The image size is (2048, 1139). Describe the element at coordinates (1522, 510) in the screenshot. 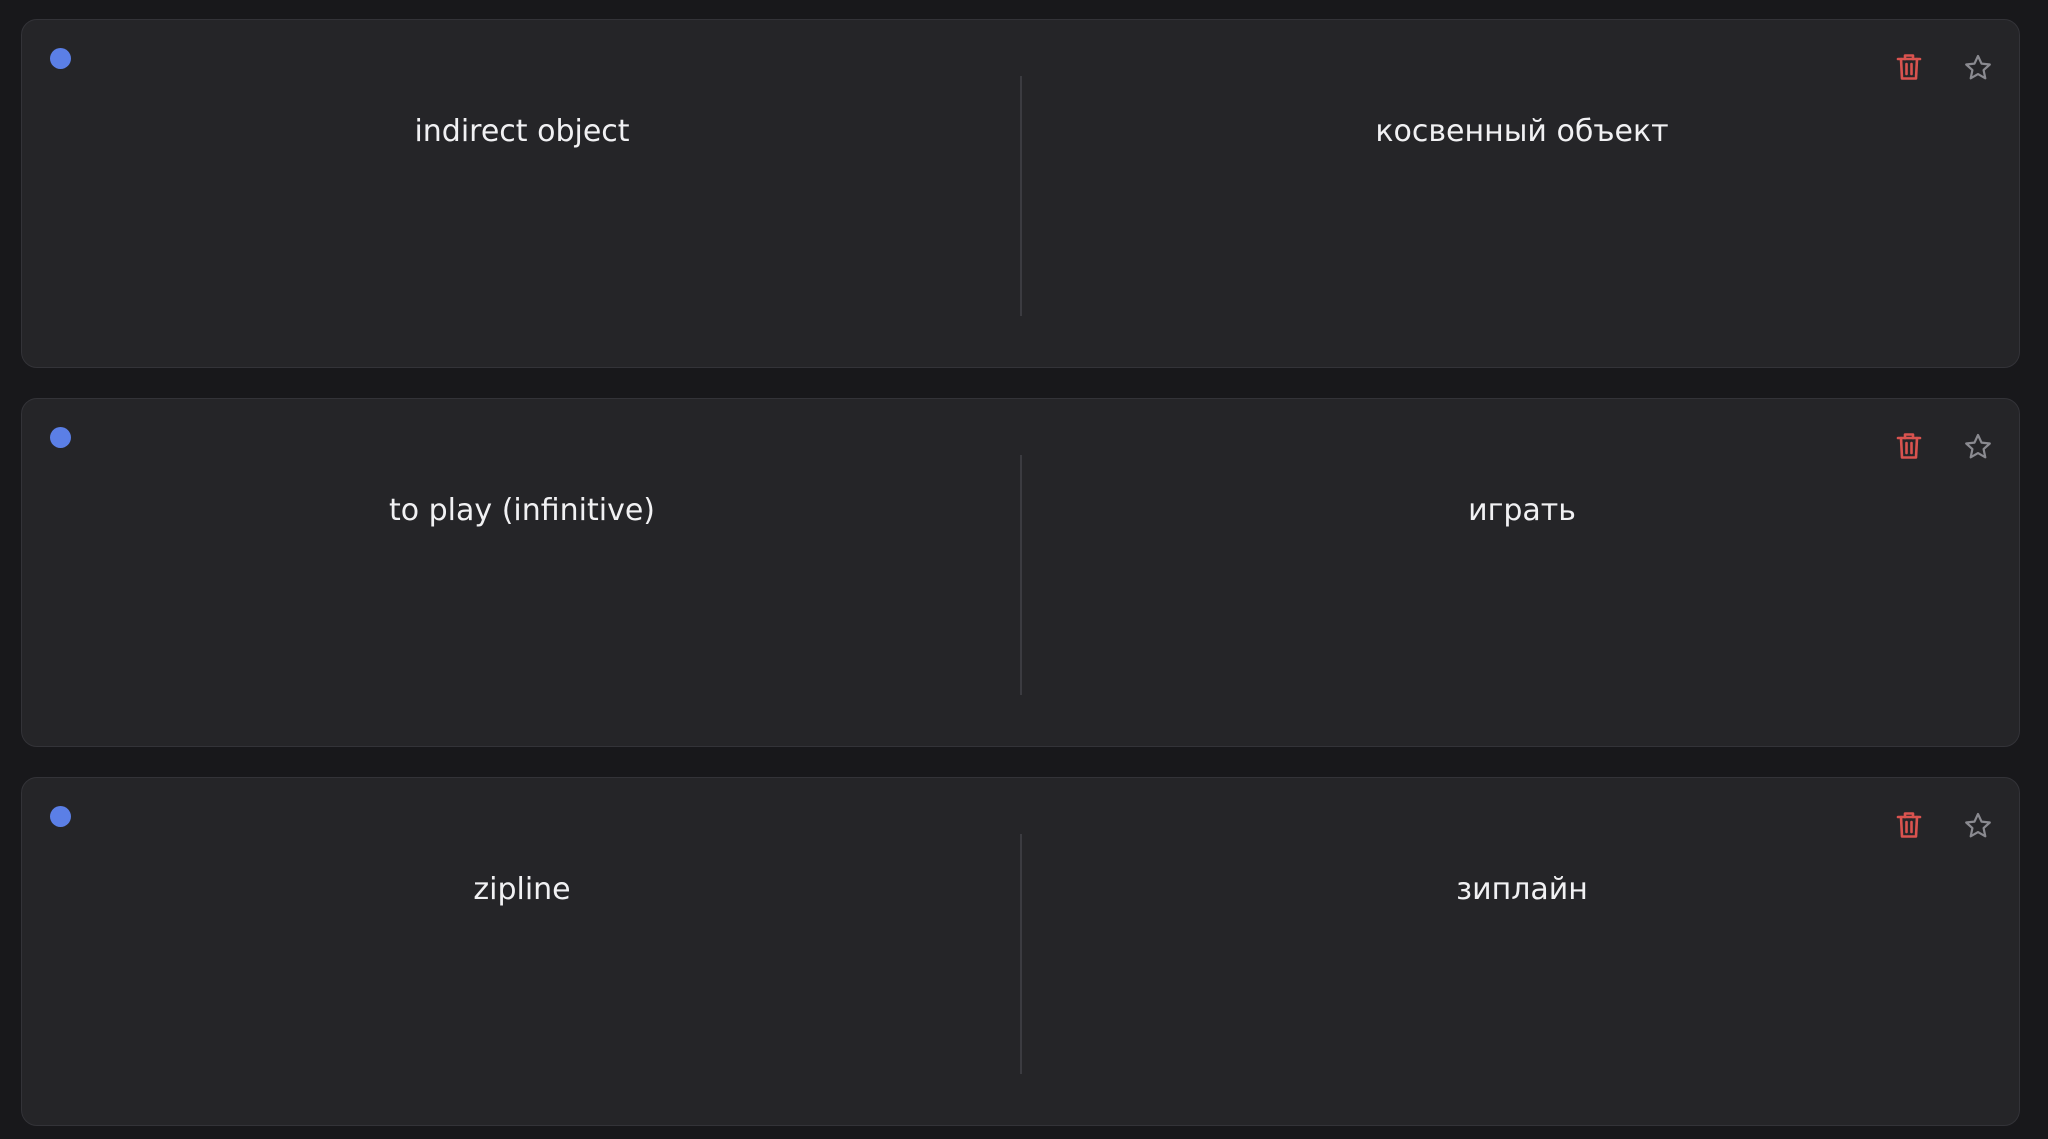

I see `card-definition: играть` at that location.